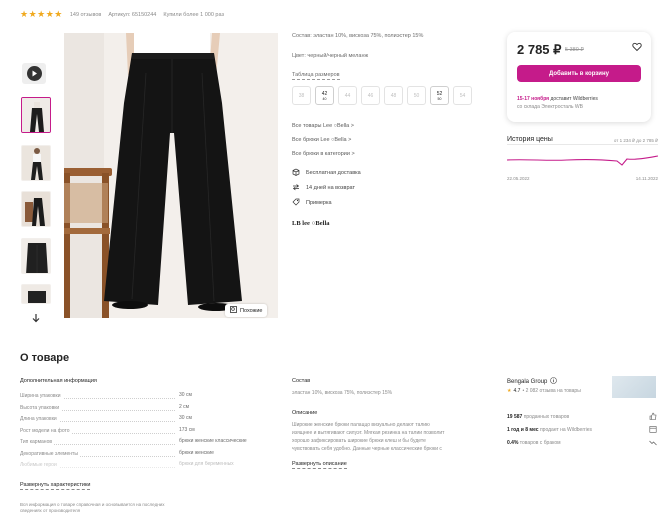 The width and height of the screenshot is (658, 516). I want to click on size-option-38: 38, so click(301, 95).